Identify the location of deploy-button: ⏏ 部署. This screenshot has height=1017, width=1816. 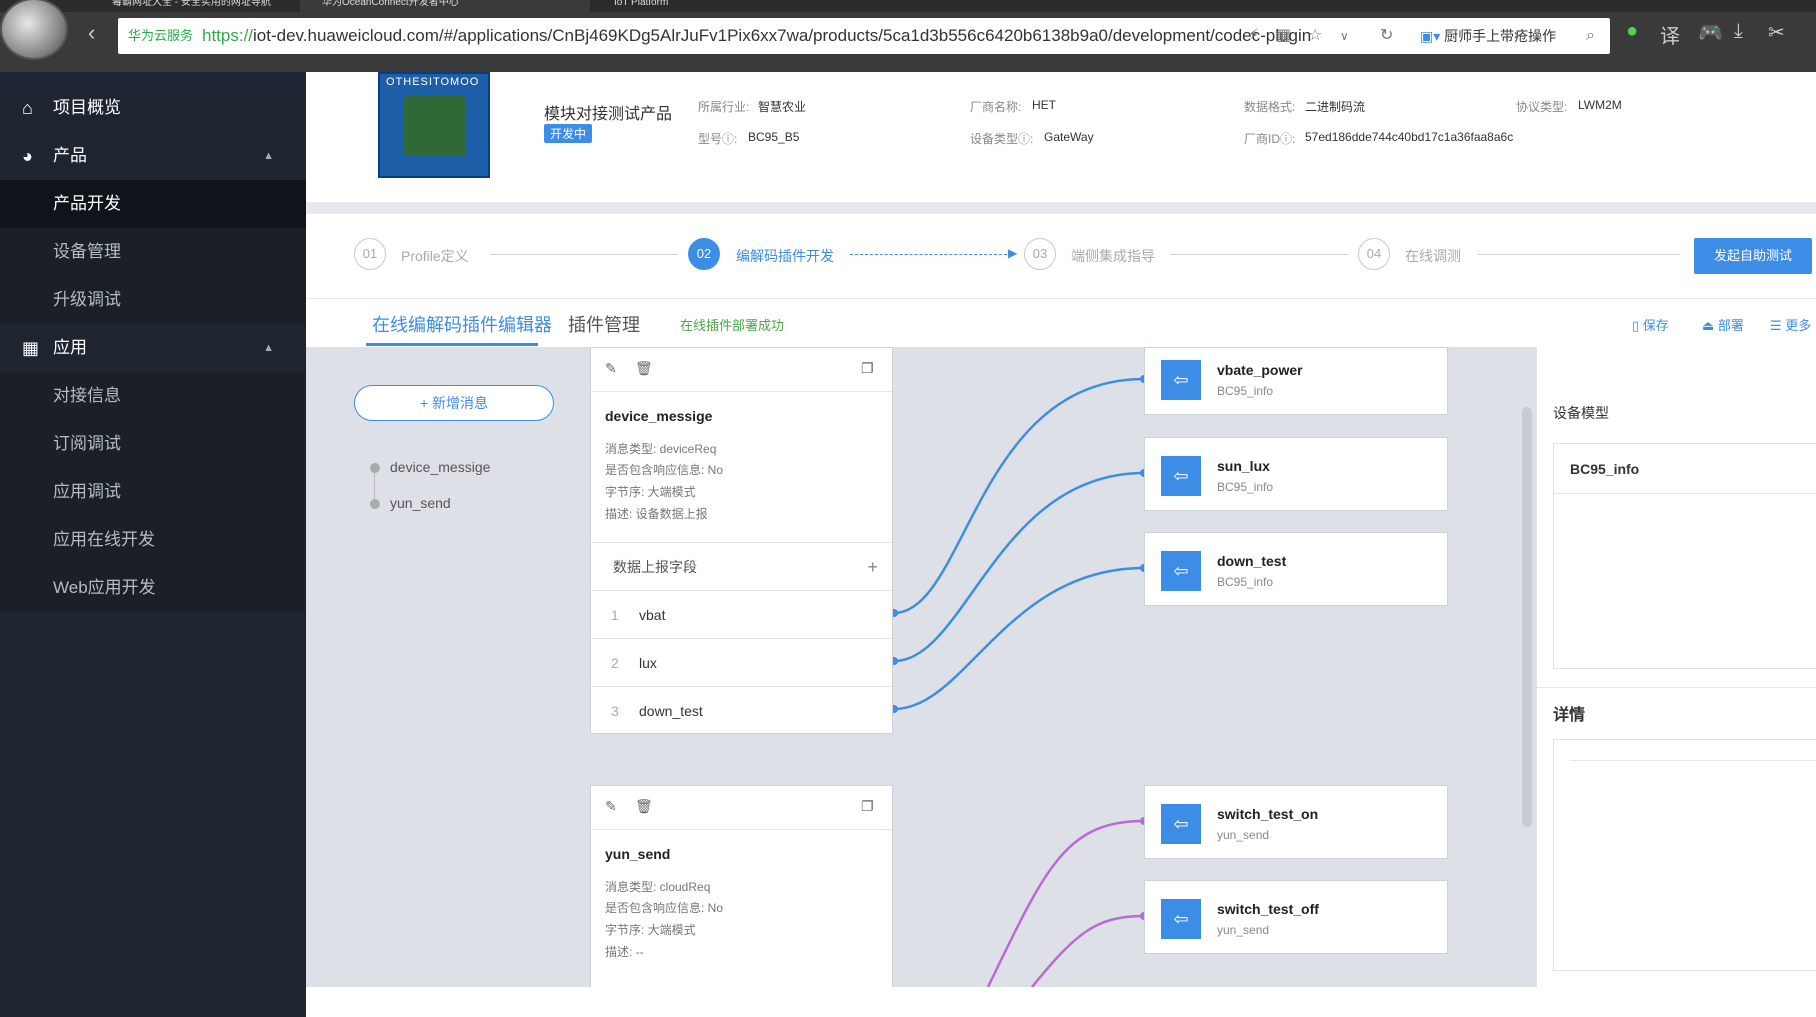
(1723, 324).